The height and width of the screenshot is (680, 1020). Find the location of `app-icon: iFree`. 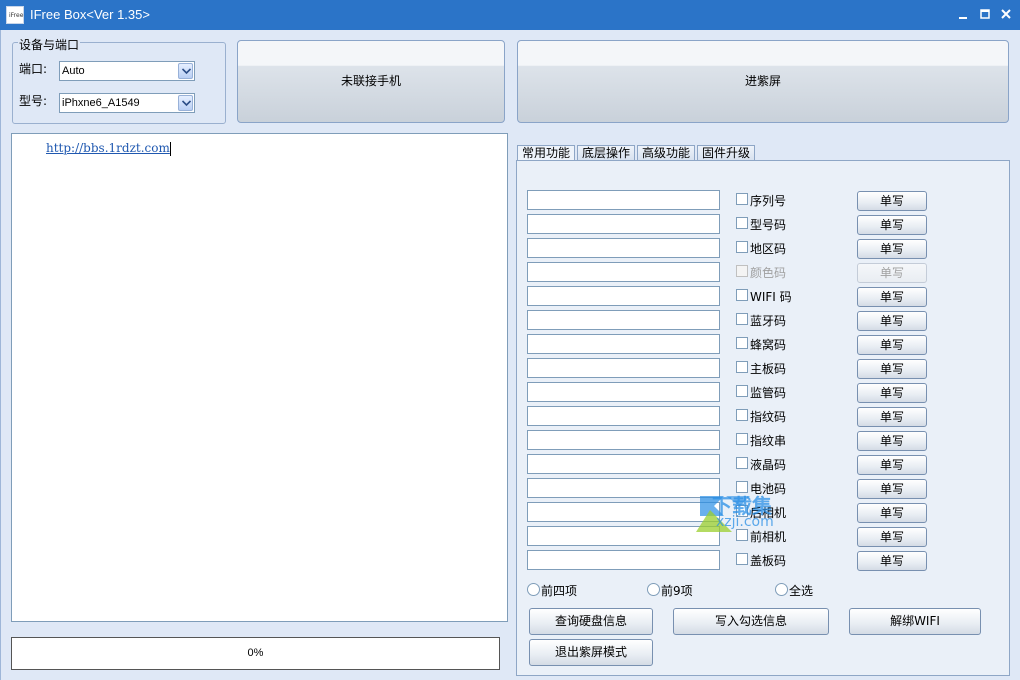

app-icon: iFree is located at coordinates (15, 15).